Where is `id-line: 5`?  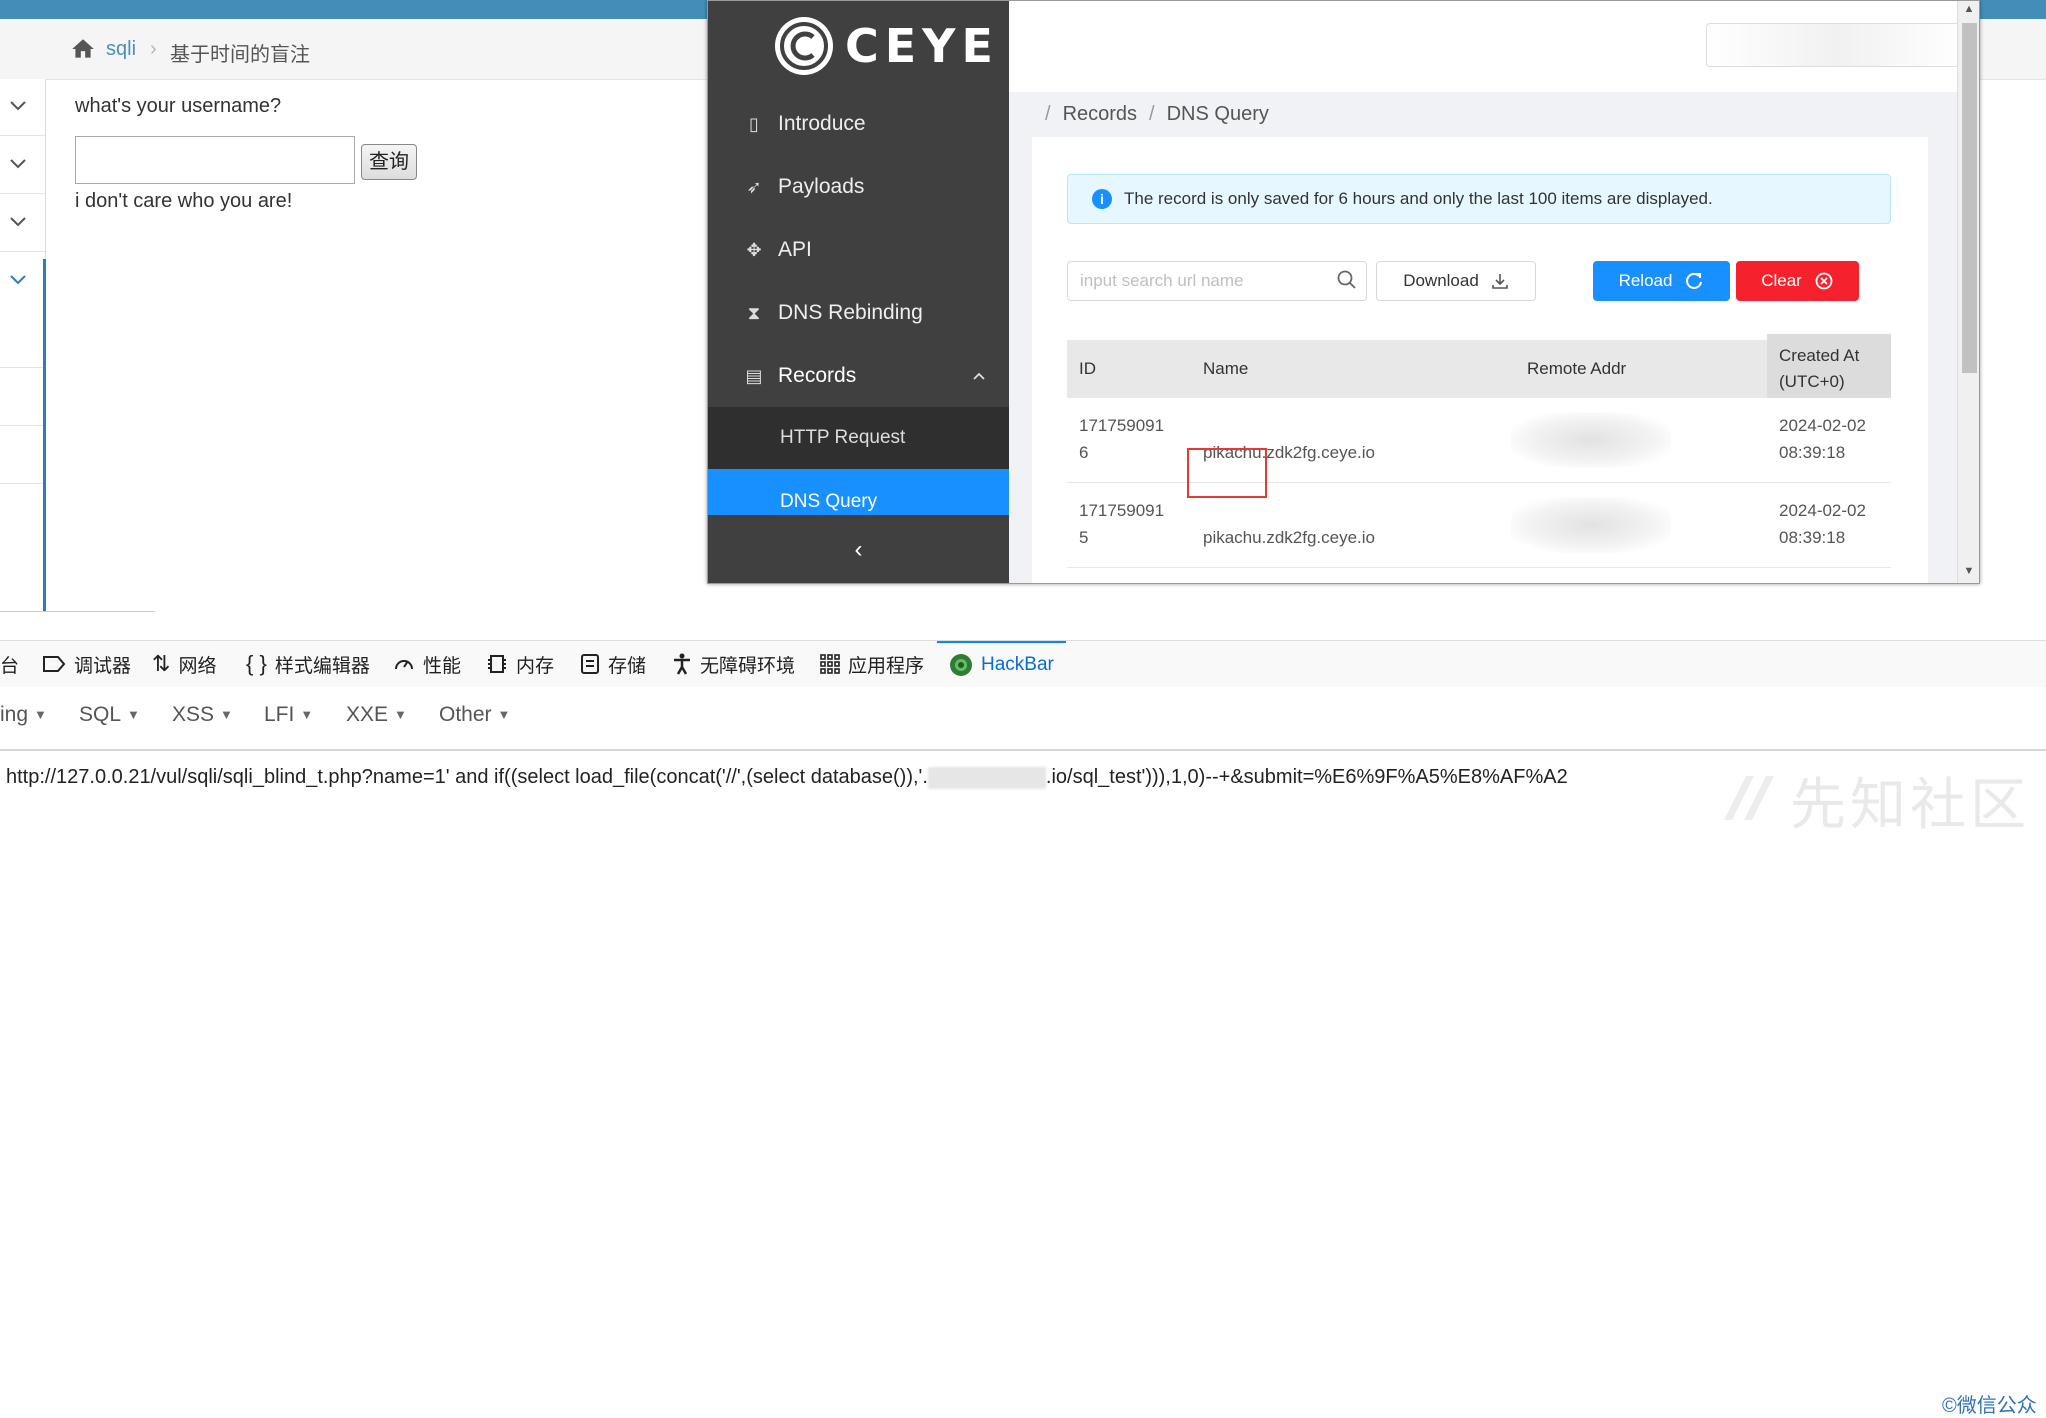
id-line: 5 is located at coordinates (1084, 537).